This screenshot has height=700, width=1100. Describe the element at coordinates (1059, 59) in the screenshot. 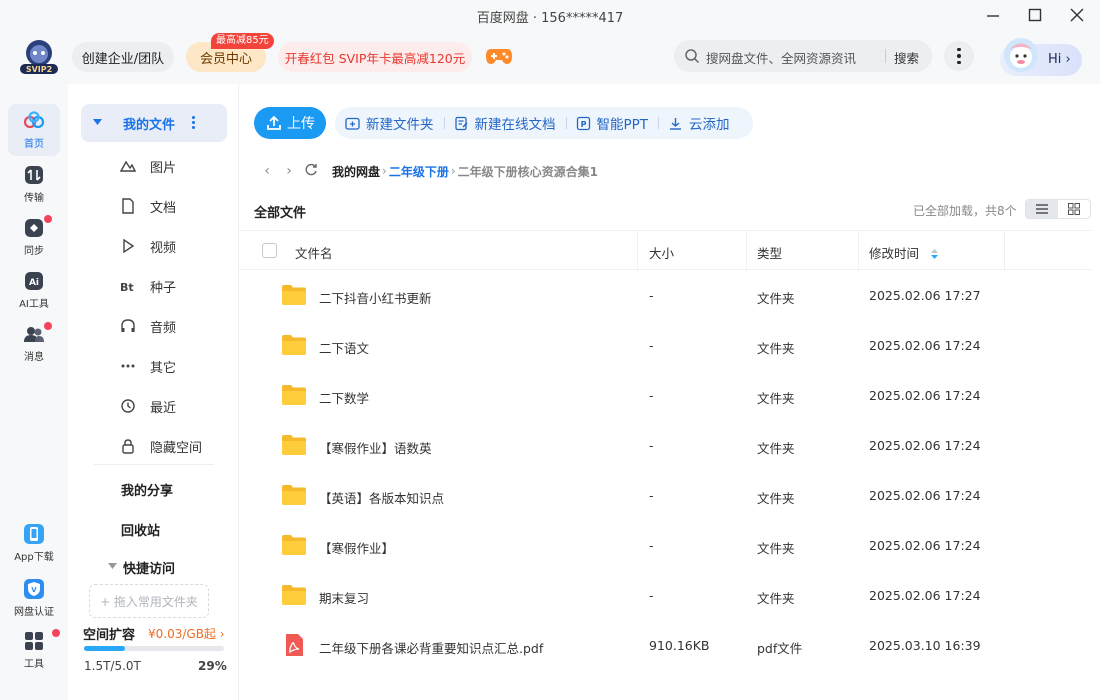

I see `greeting-text: Hi ›` at that location.